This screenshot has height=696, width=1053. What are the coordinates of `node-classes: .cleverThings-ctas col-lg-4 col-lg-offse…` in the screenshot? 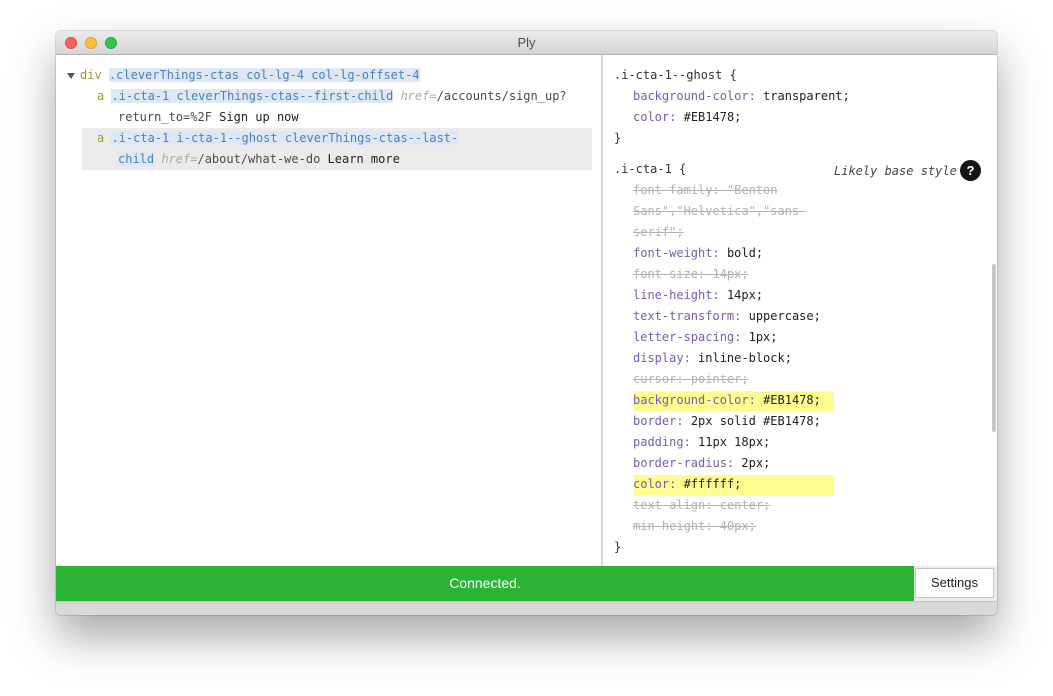 It's located at (264, 75).